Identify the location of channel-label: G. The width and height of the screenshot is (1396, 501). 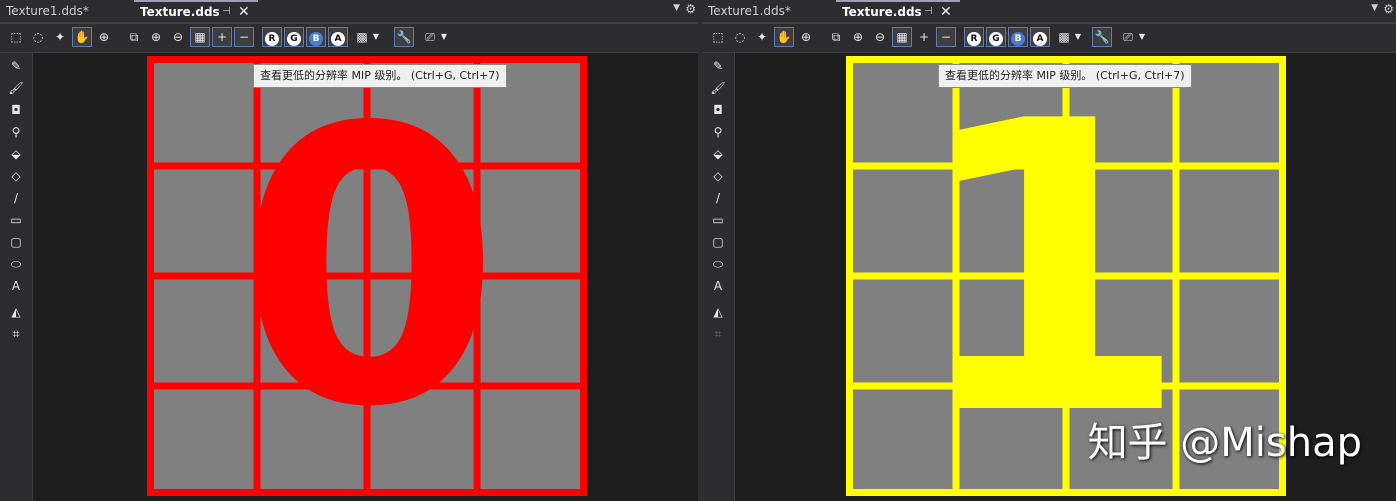
(294, 39).